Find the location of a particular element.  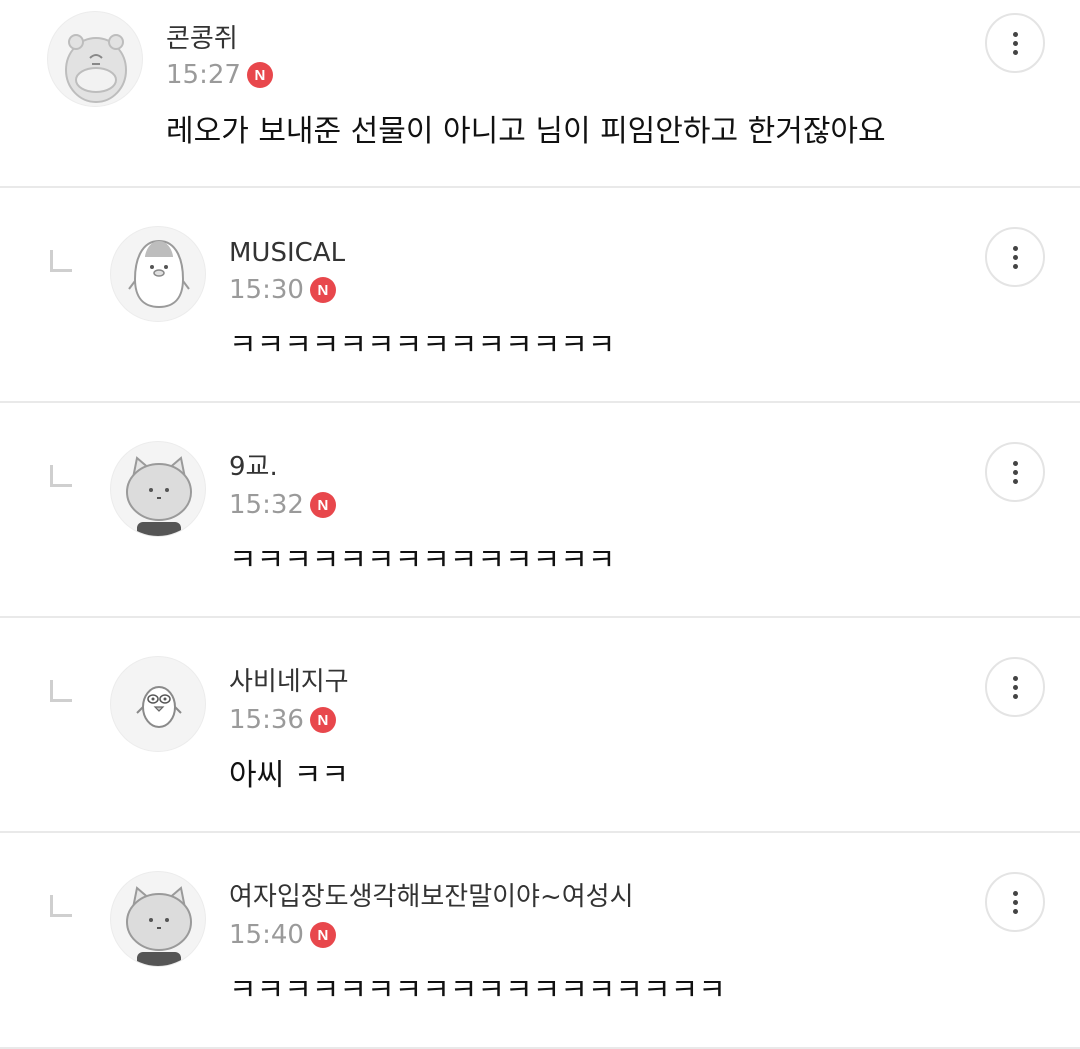

comment-text: 레오가 보내준 선물이 아니고 님이 피임안하고 한거잖아요 is located at coordinates (526, 131).